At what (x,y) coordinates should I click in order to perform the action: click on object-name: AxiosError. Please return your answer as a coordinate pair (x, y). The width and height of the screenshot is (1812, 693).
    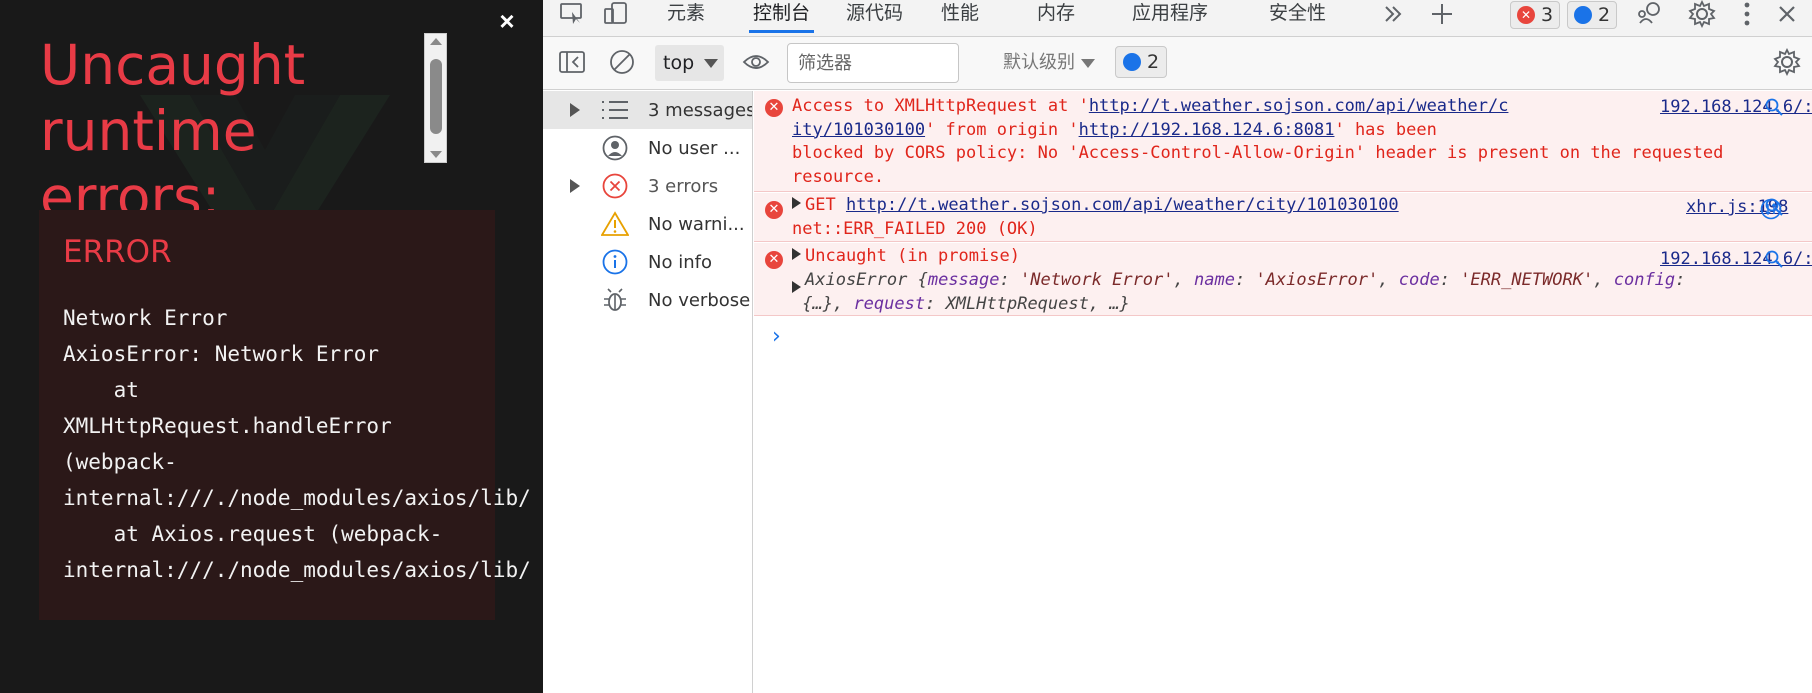
    Looking at the image, I should click on (856, 280).